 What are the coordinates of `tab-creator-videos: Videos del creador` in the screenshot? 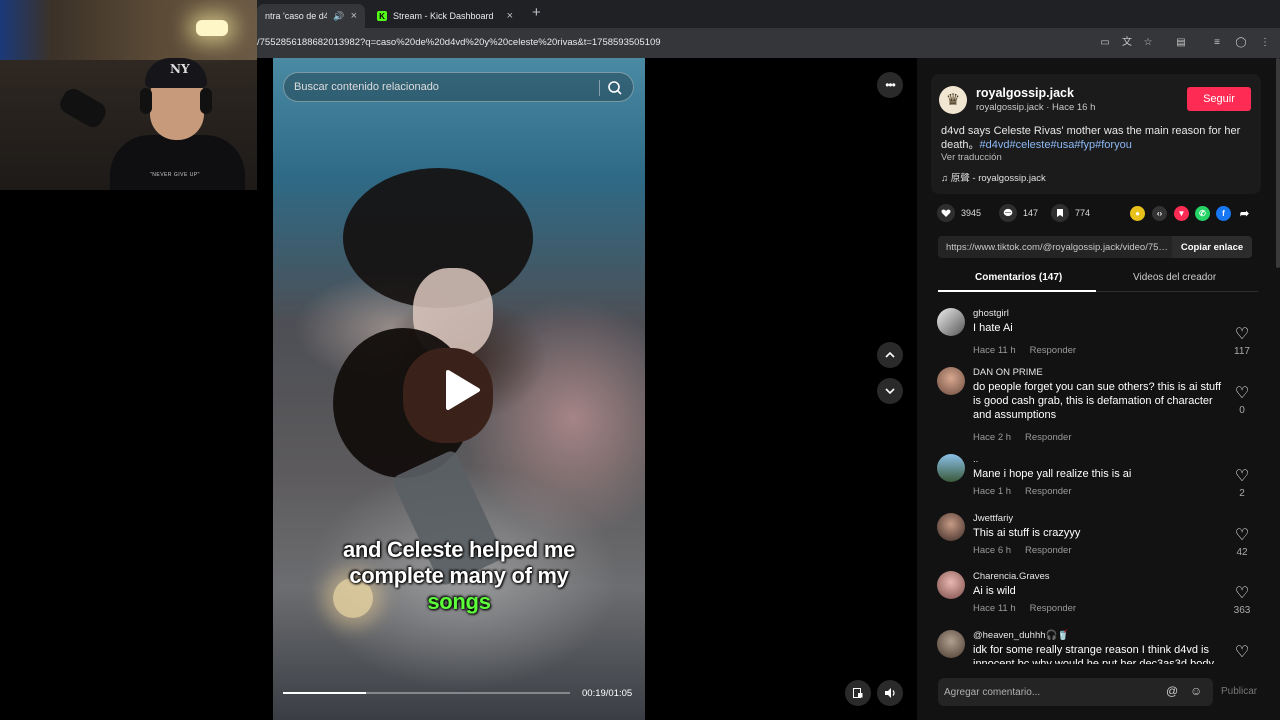 It's located at (1174, 277).